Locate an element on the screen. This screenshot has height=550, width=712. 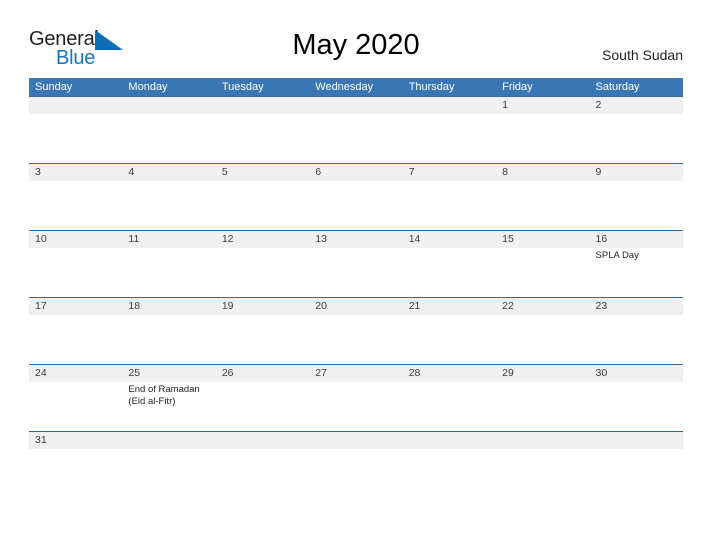
weekday-monday: Monday is located at coordinates (148, 87).